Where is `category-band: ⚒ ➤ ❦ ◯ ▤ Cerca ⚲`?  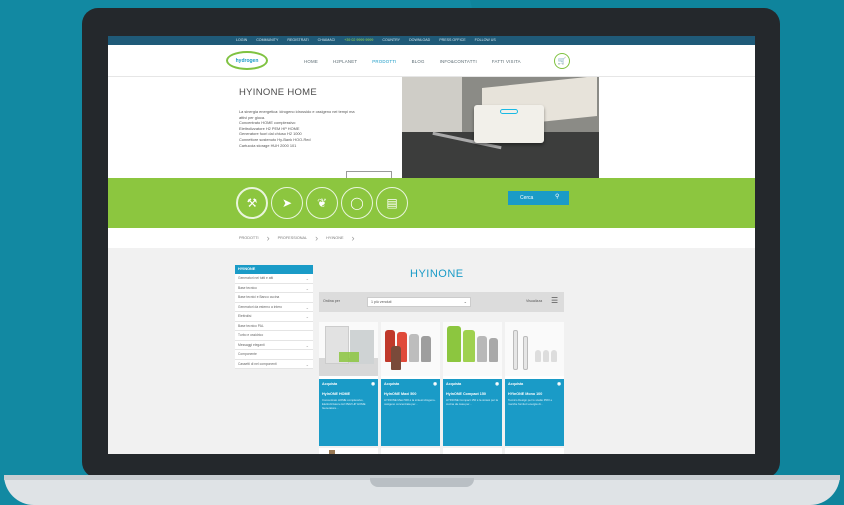 category-band: ⚒ ➤ ❦ ◯ ▤ Cerca ⚲ is located at coordinates (431, 203).